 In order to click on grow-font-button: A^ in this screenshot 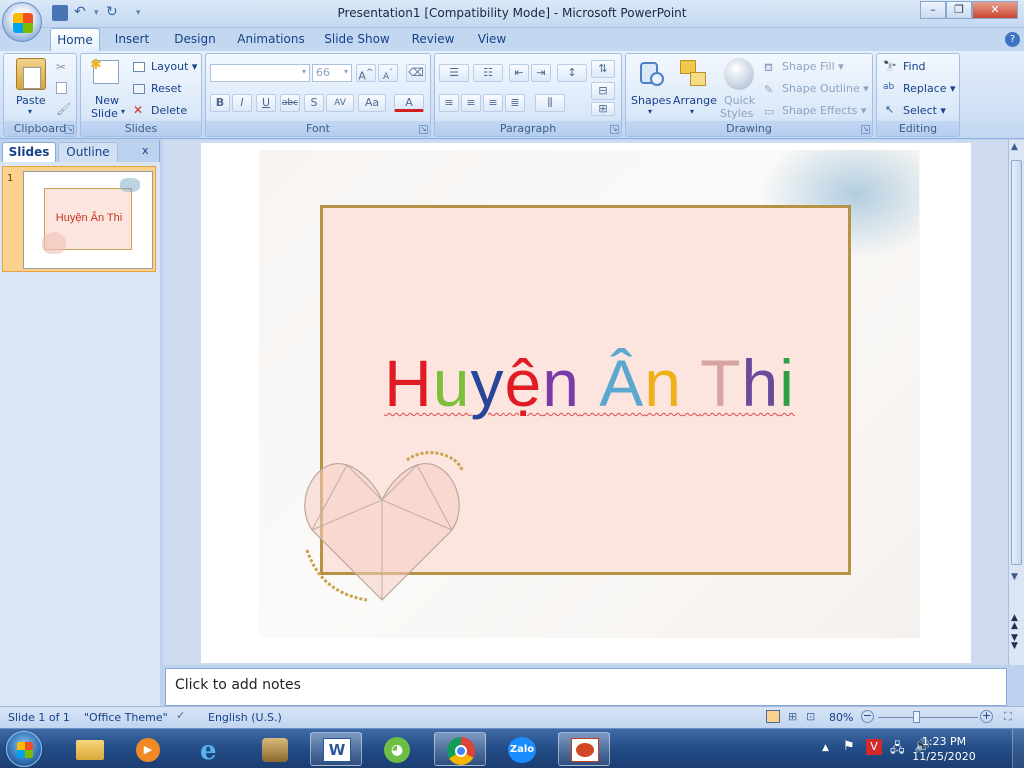, I will do `click(366, 73)`.